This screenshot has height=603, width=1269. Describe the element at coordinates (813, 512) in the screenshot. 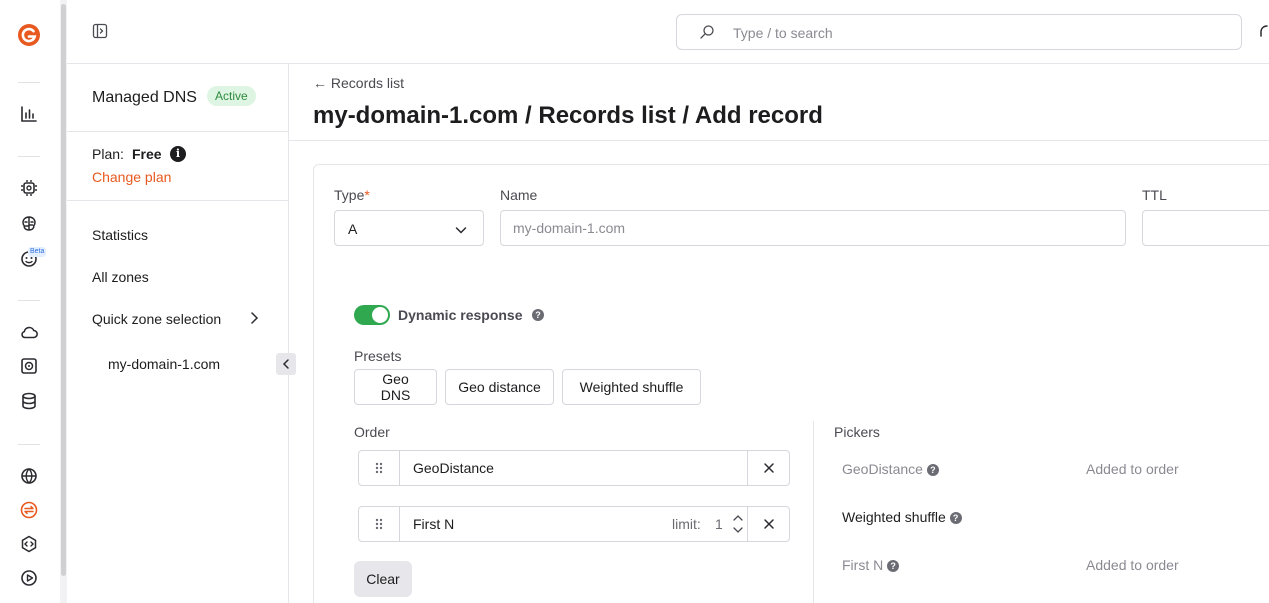

I see `column-divider` at that location.